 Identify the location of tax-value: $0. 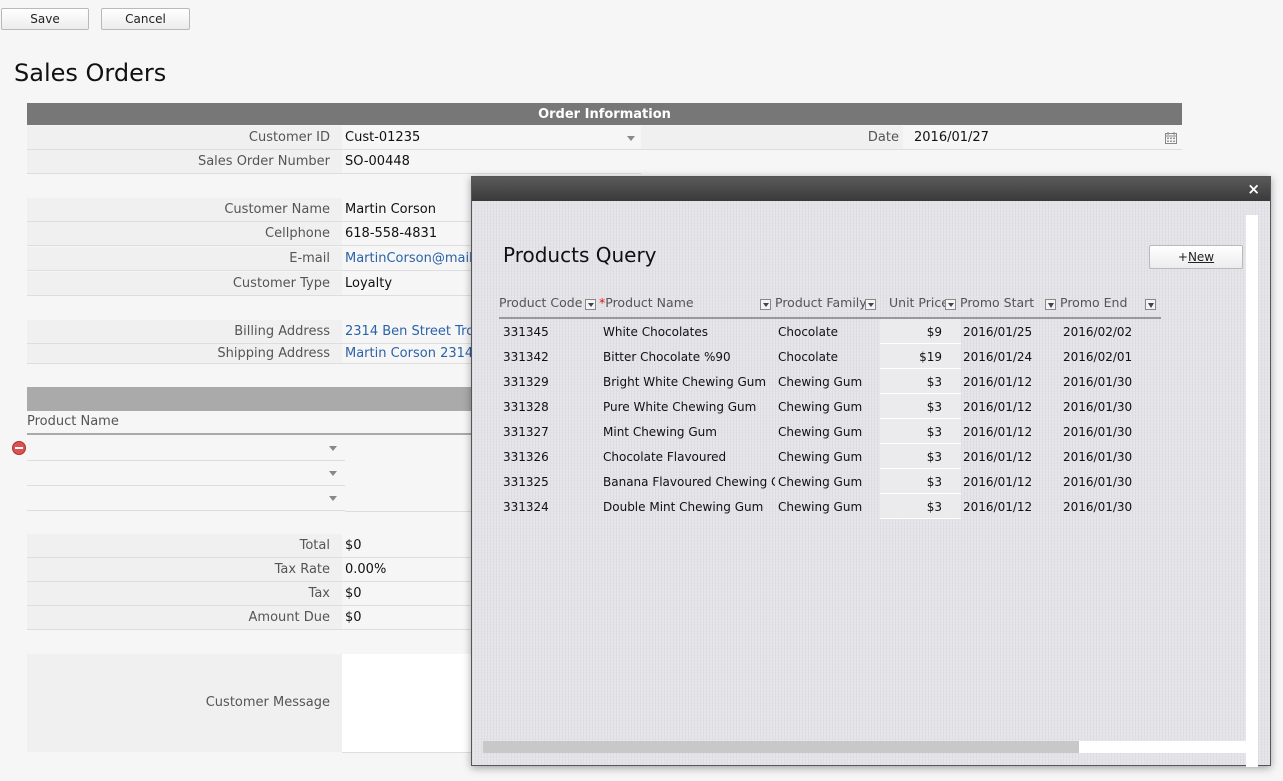
(353, 593).